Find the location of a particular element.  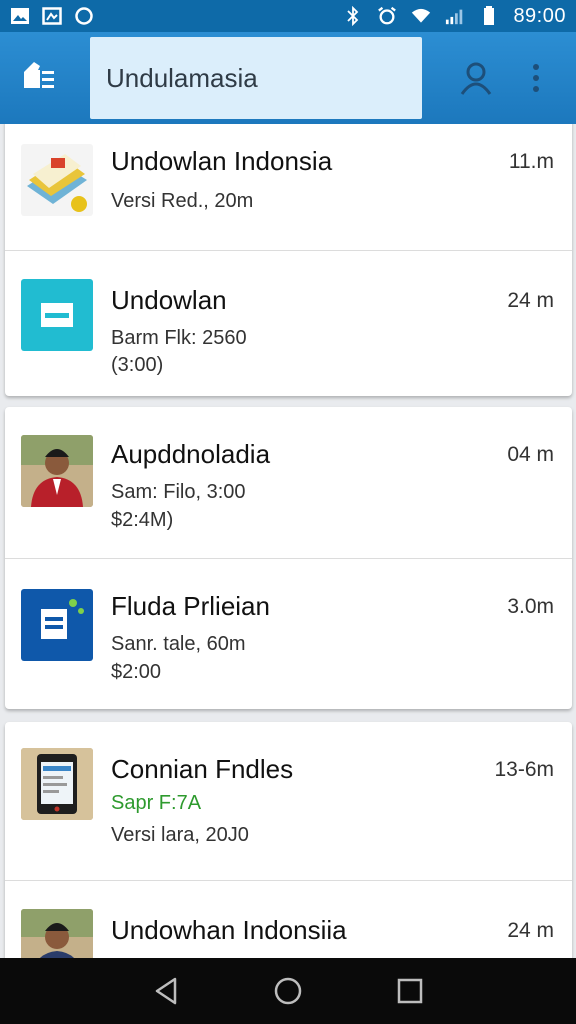

app-bar: Undulamasia is located at coordinates (288, 78).